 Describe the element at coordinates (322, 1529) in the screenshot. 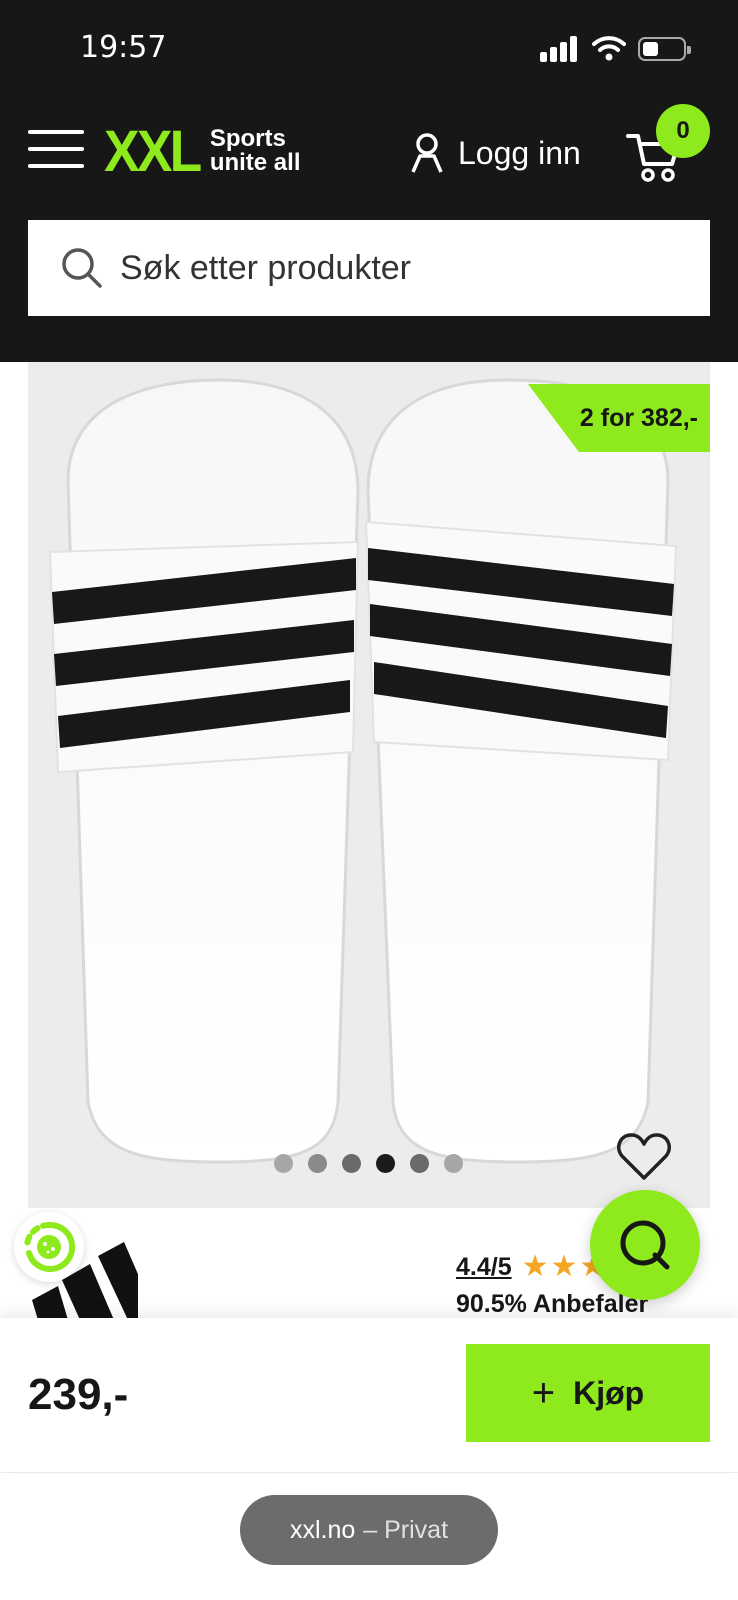

I see `url-domain: xxl.no` at that location.